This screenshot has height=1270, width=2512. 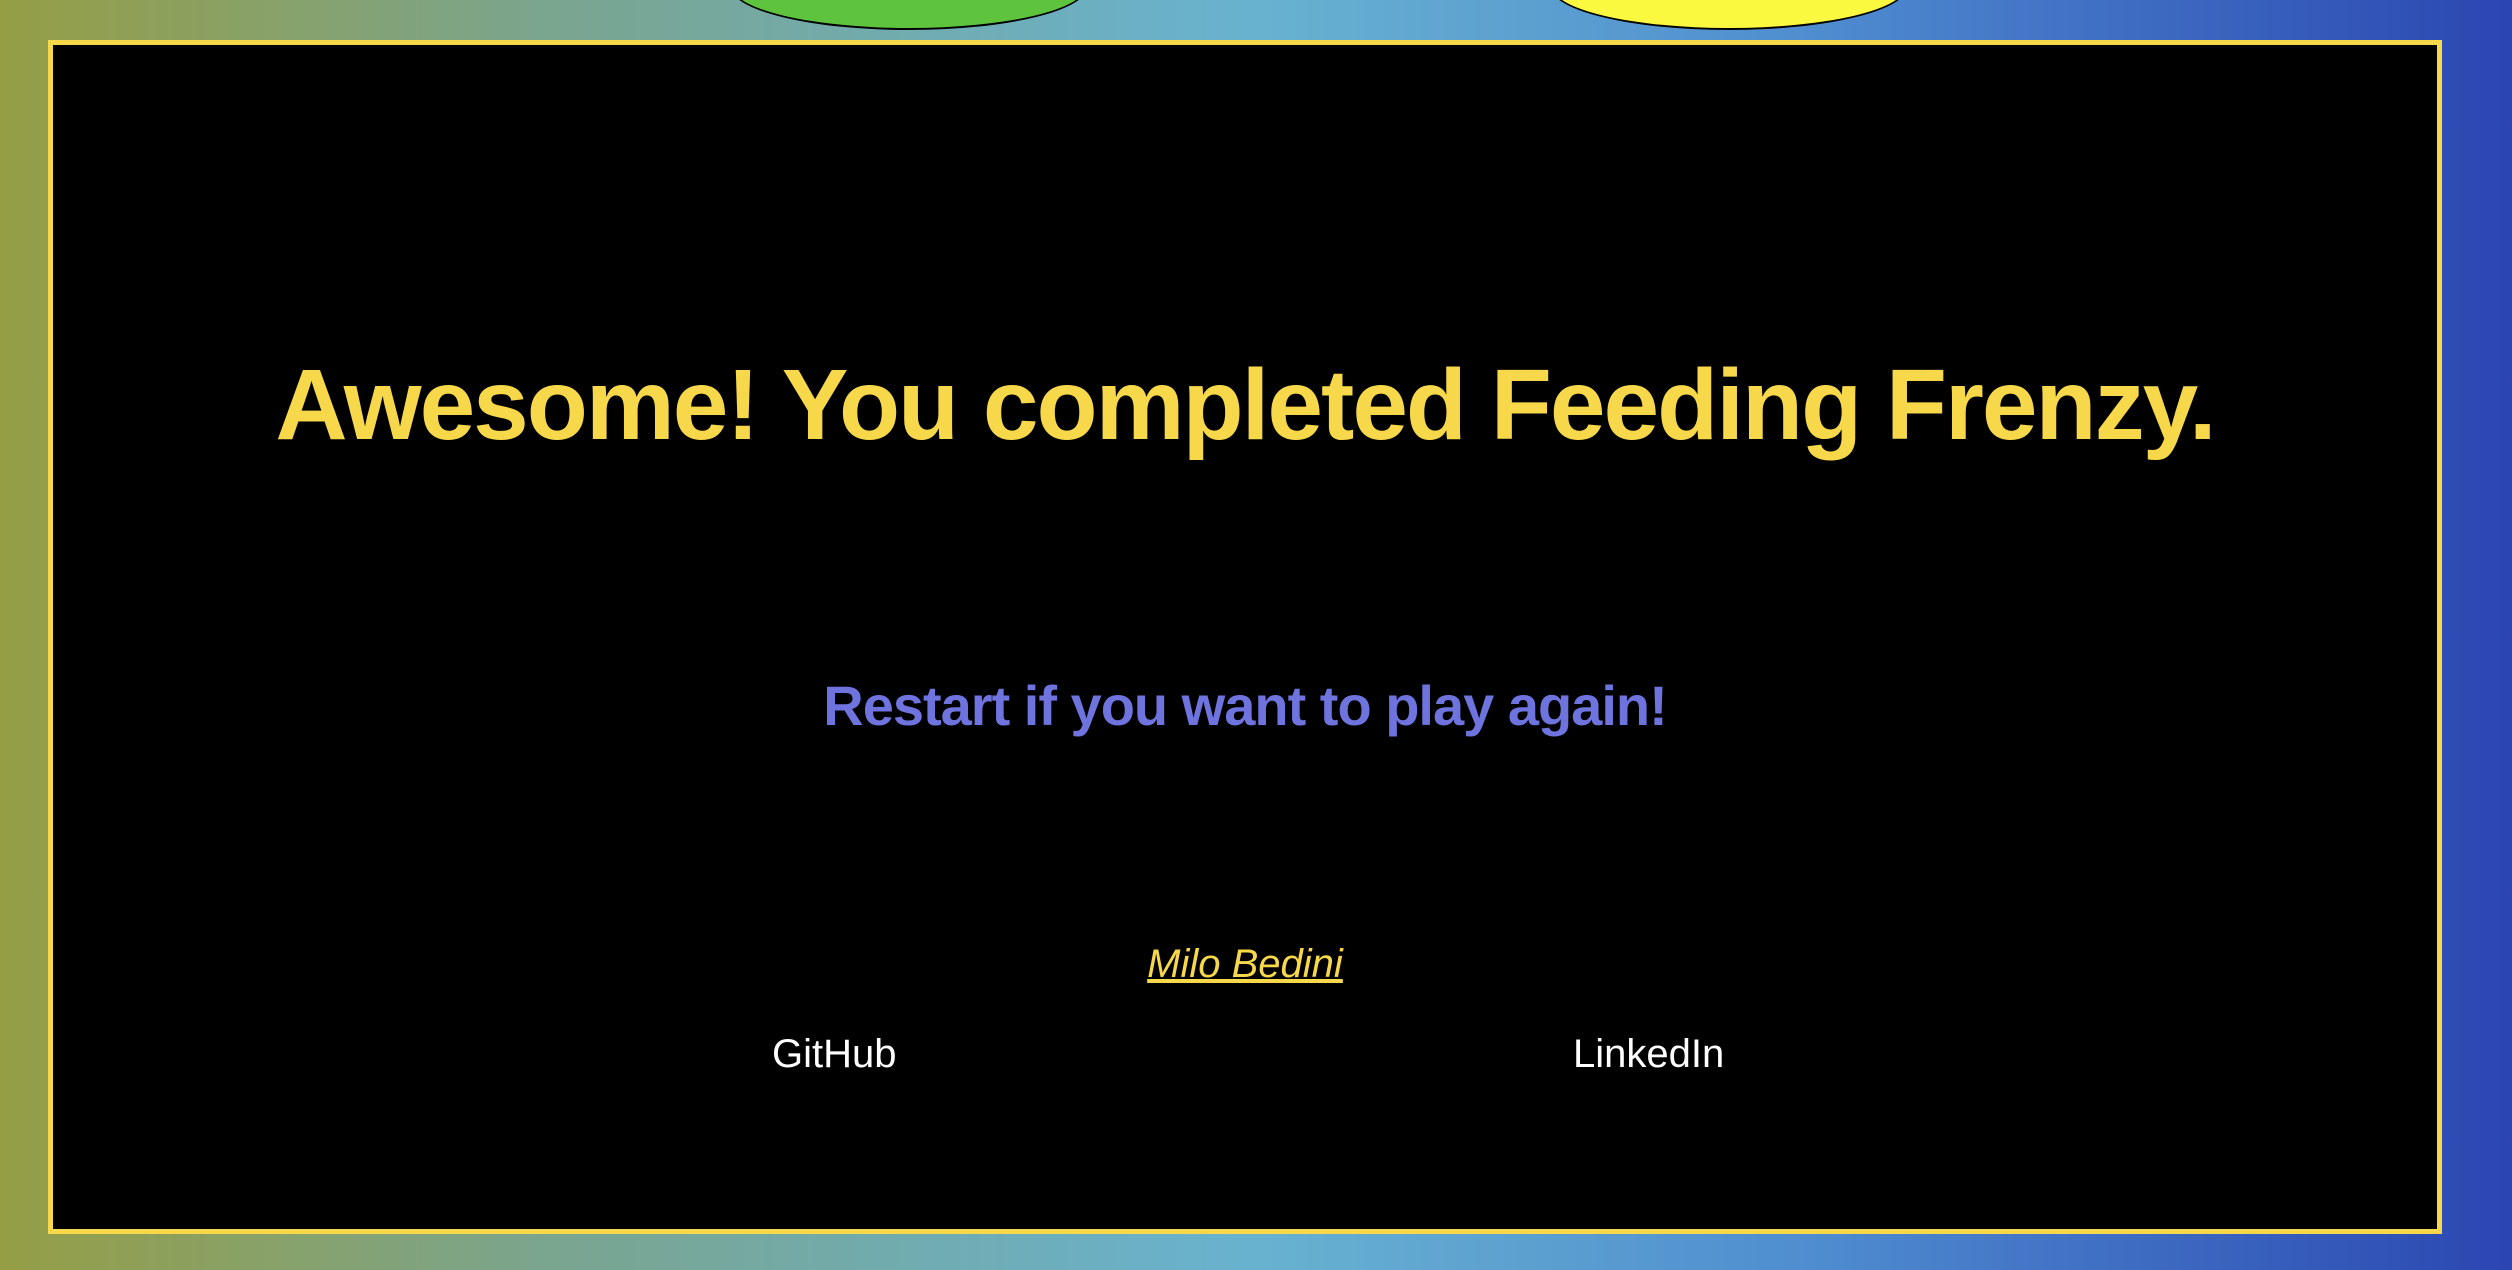 I want to click on author-credit: Milo Bedini, so click(x=1245, y=964).